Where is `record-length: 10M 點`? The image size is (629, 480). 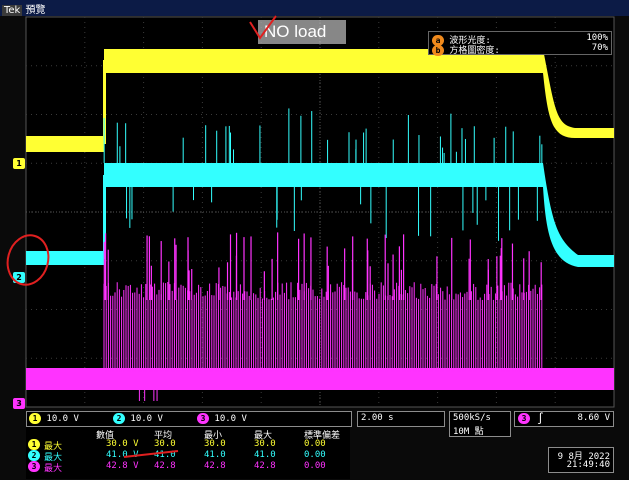 record-length: 10M 點 is located at coordinates (468, 432).